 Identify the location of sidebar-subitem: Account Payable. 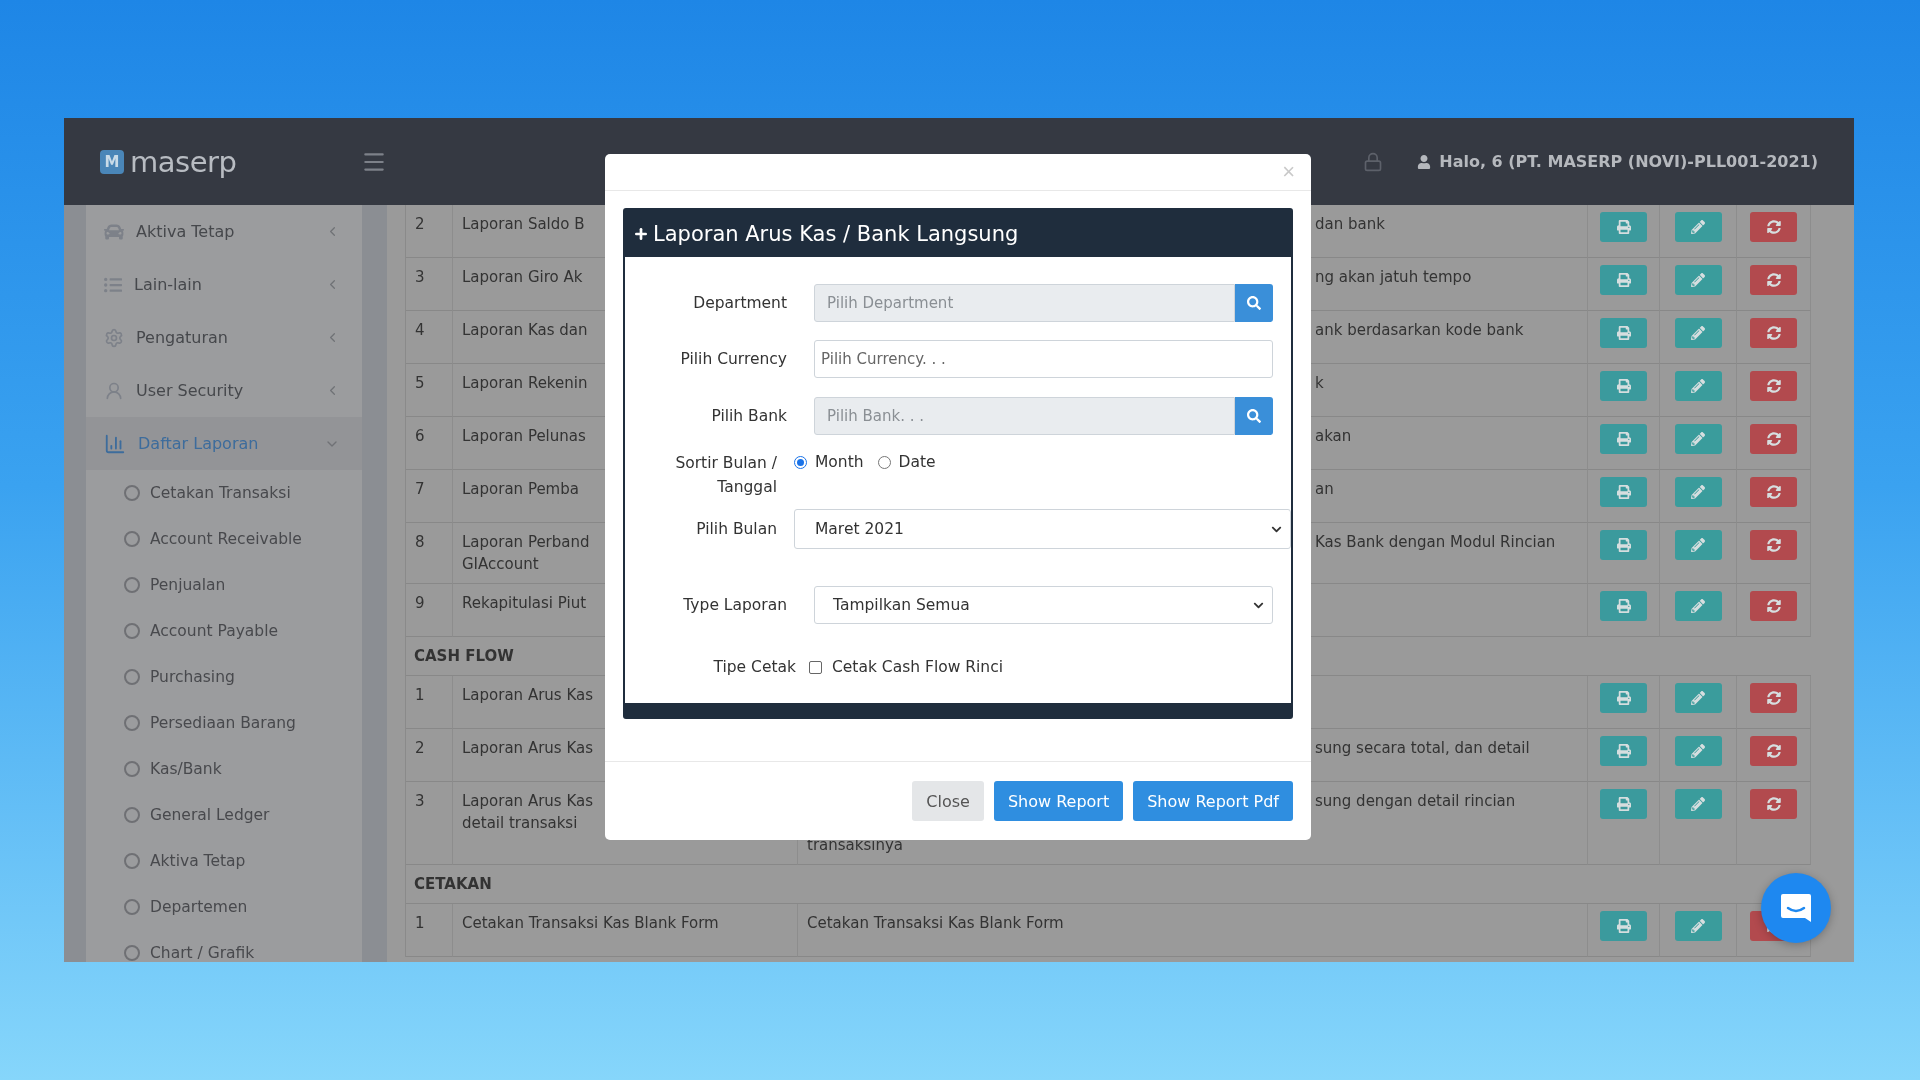
(224, 631).